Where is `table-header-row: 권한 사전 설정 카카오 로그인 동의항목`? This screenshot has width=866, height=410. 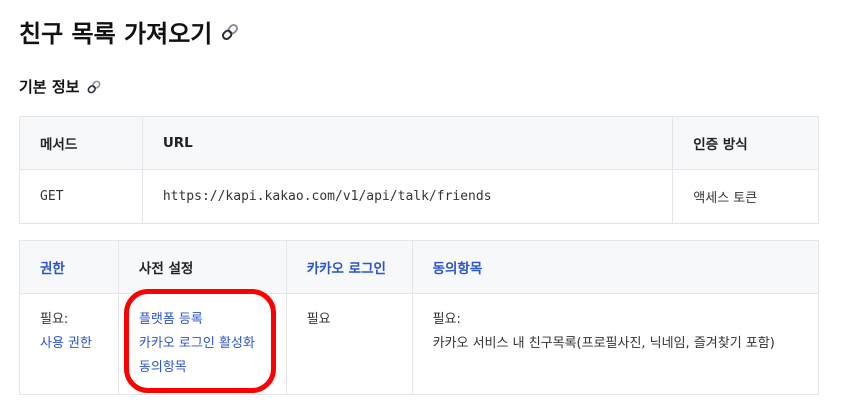 table-header-row: 권한 사전 설정 카카오 로그인 동의항목 is located at coordinates (419, 267).